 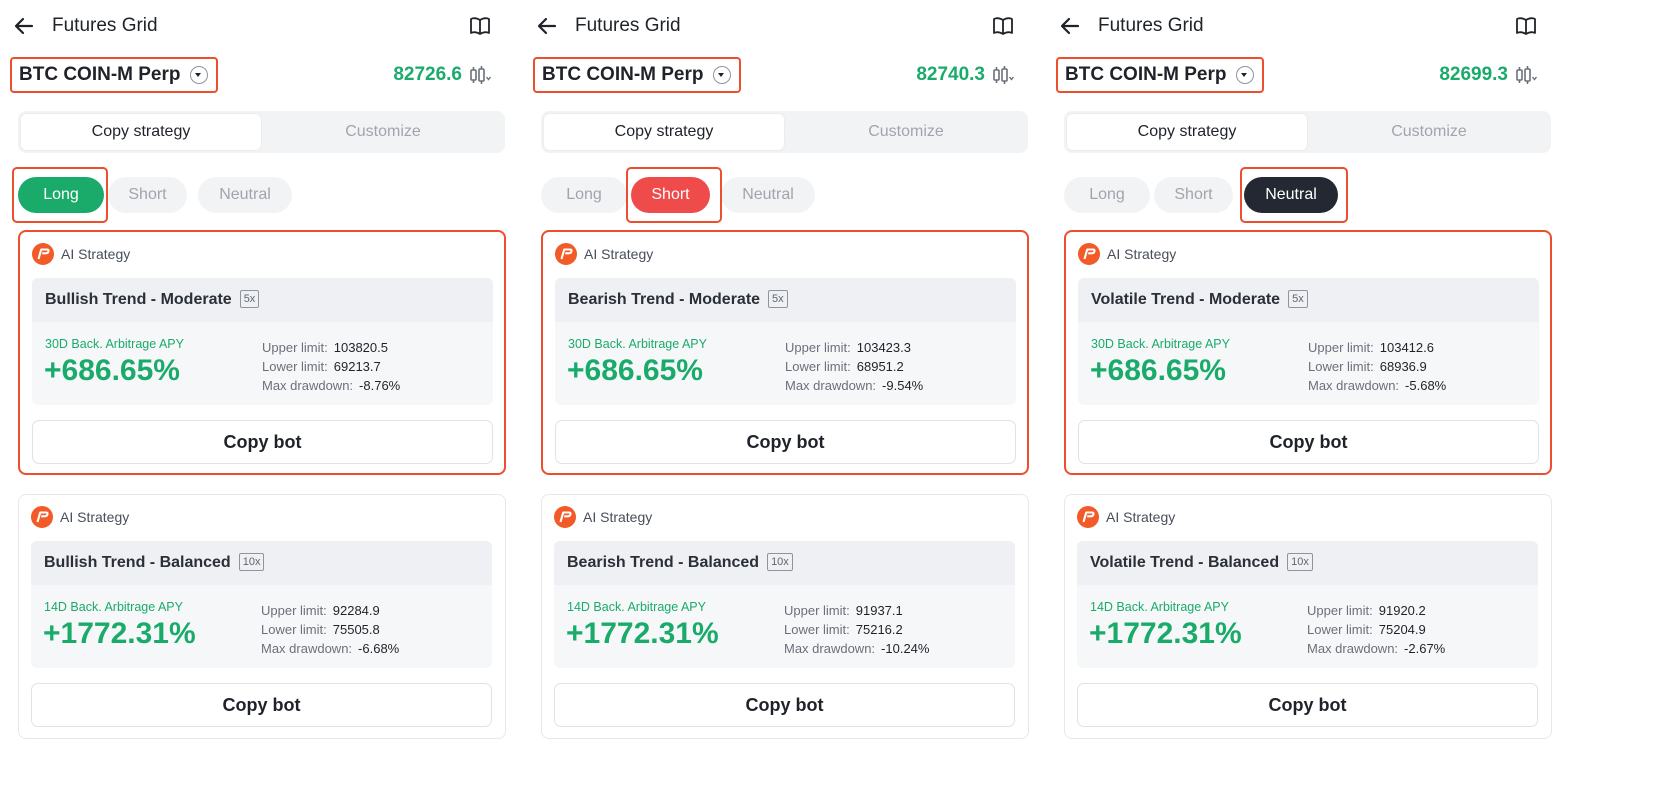 What do you see at coordinates (674, 195) in the screenshot?
I see `selected-direction-highlight` at bounding box center [674, 195].